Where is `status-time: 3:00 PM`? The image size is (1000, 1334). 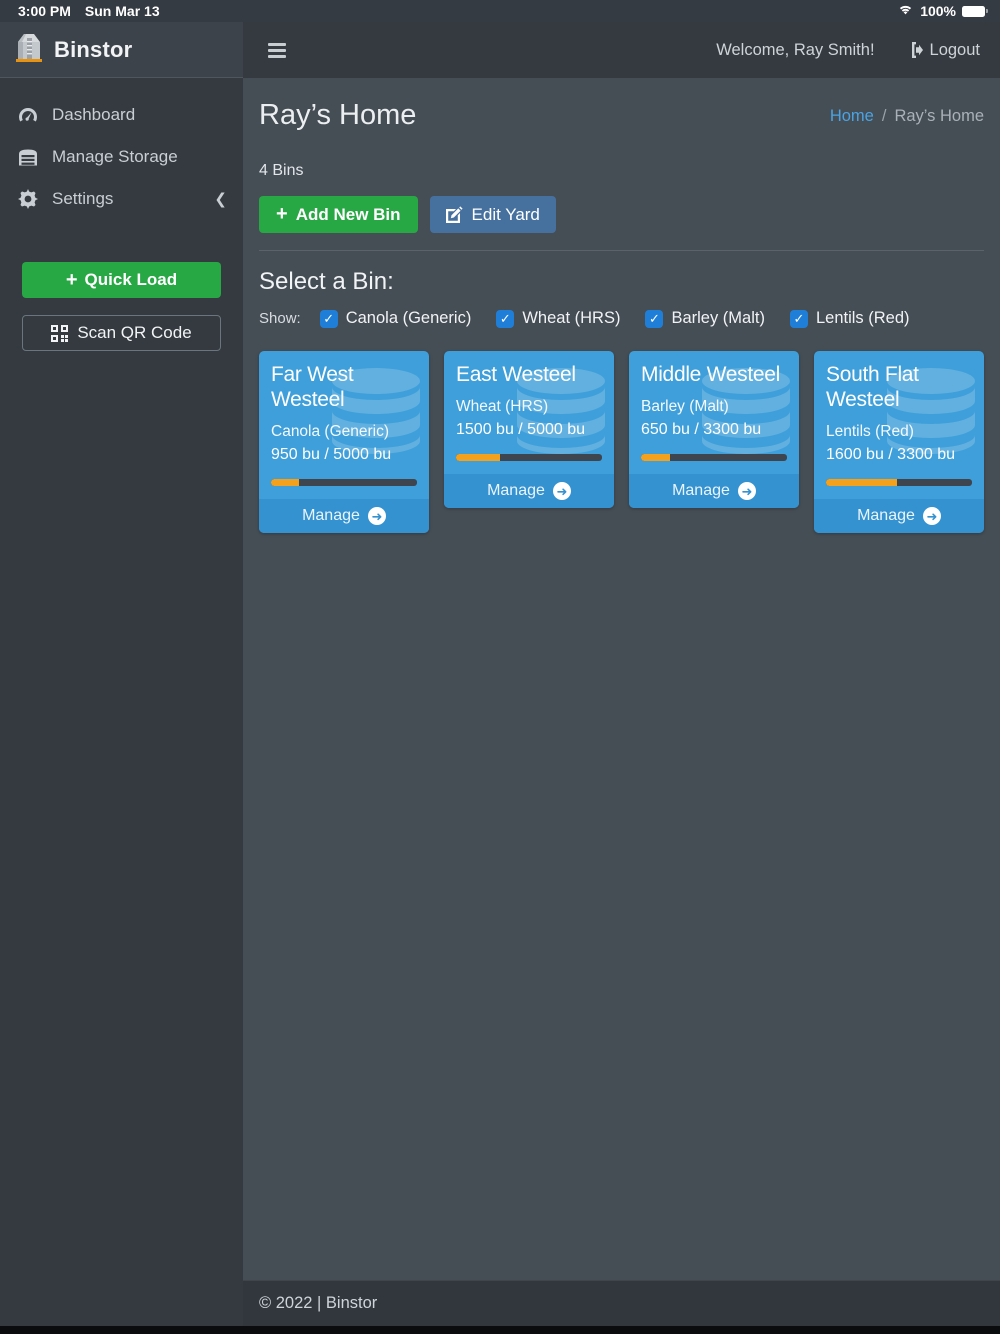
status-time: 3:00 PM is located at coordinates (44, 11).